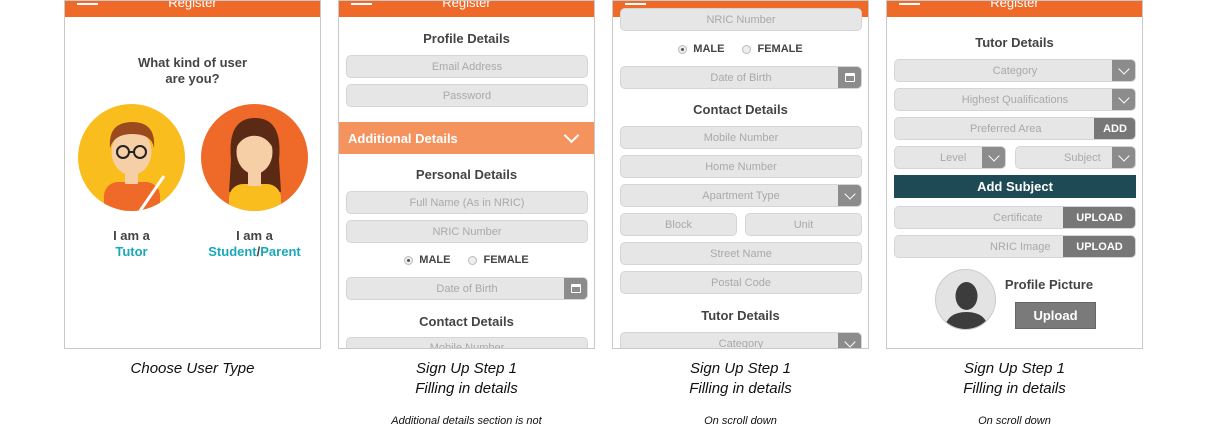  What do you see at coordinates (1015, 186) in the screenshot?
I see `add-subject-button: Add Subject` at bounding box center [1015, 186].